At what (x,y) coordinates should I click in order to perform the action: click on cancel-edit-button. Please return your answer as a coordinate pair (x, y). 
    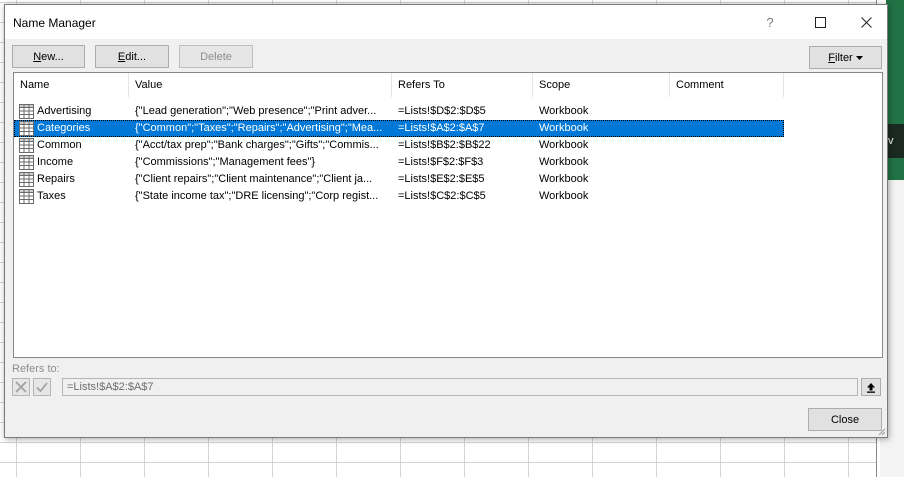
    Looking at the image, I should click on (21, 387).